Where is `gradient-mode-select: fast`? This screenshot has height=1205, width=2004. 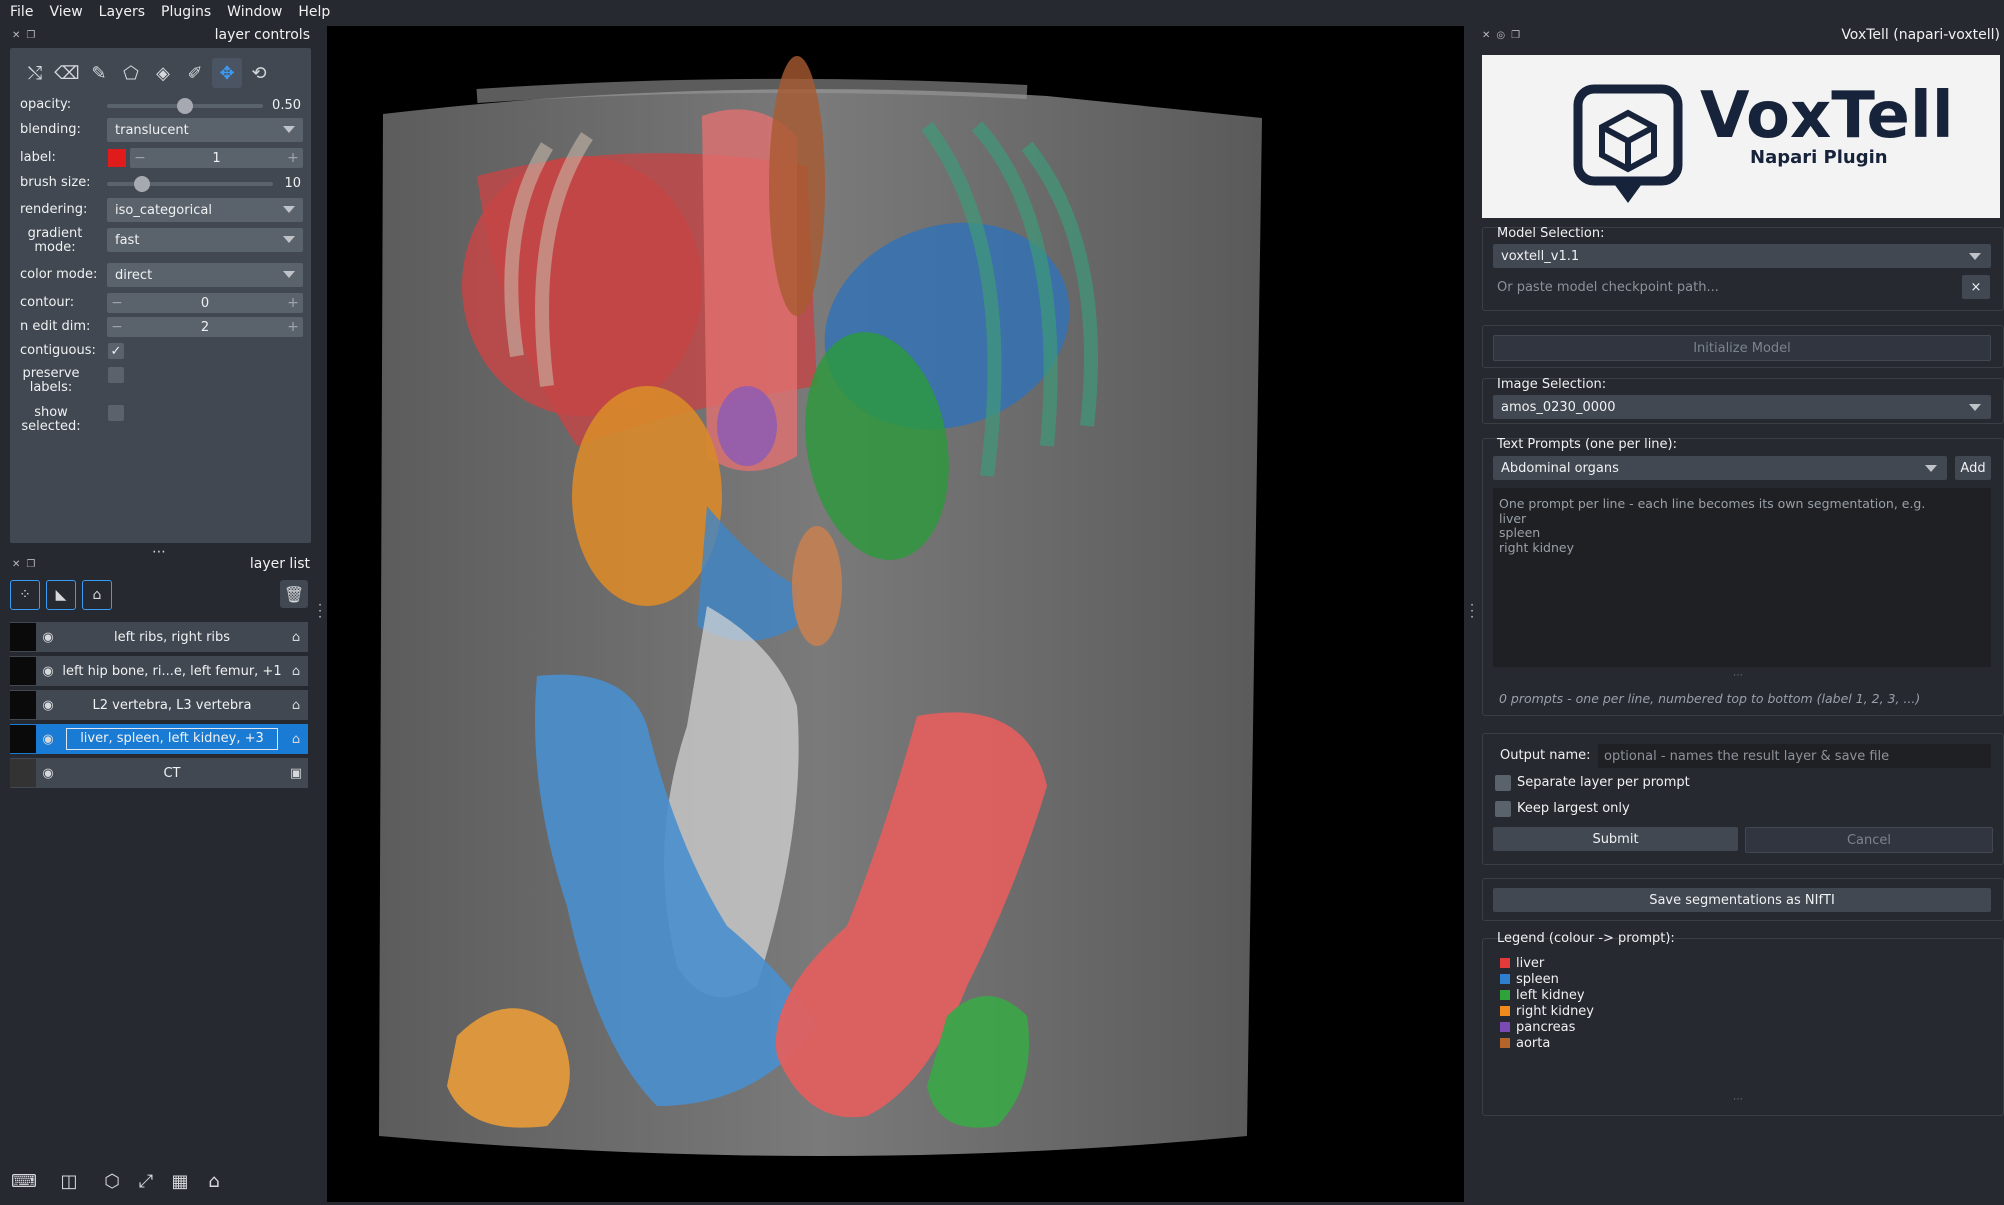
gradient-mode-select: fast is located at coordinates (205, 240).